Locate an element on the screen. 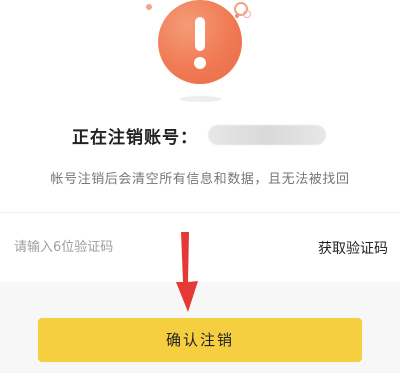 This screenshot has width=400, height=373. account-line: 正在注销账号： is located at coordinates (199, 135).